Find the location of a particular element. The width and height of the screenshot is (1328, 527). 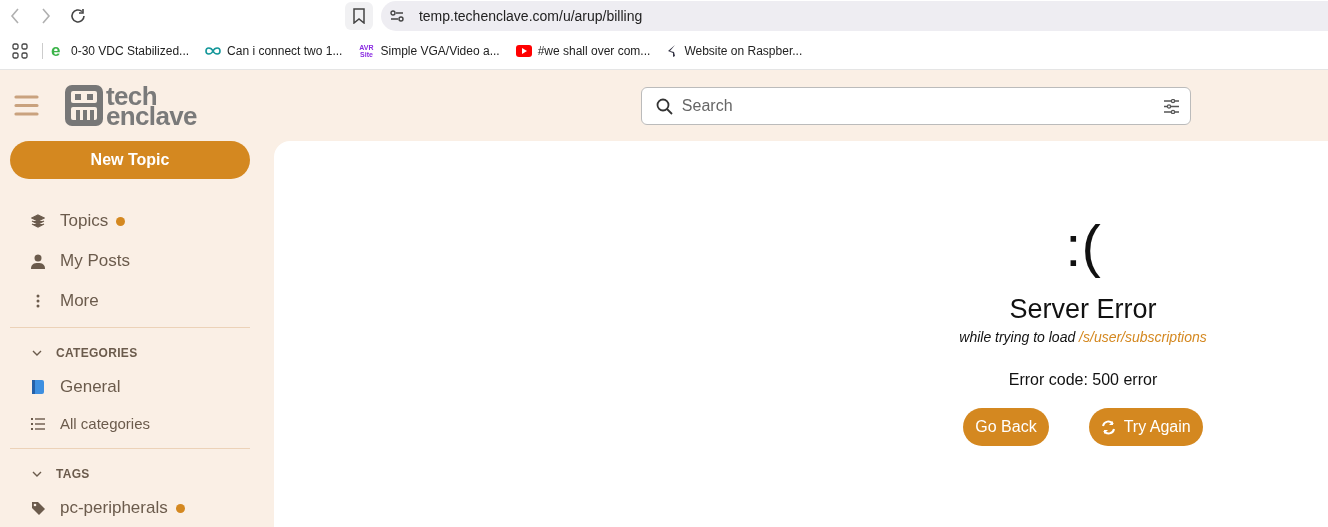

infinity-icon is located at coordinates (213, 50).